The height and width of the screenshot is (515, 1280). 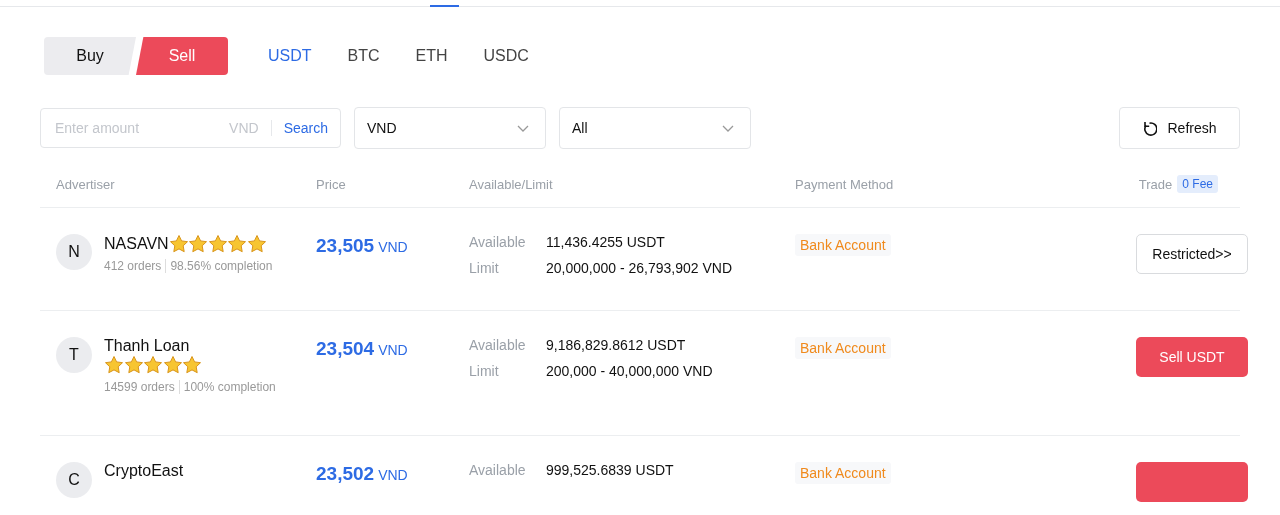 I want to click on sell-tab: Sell, so click(x=182, y=56).